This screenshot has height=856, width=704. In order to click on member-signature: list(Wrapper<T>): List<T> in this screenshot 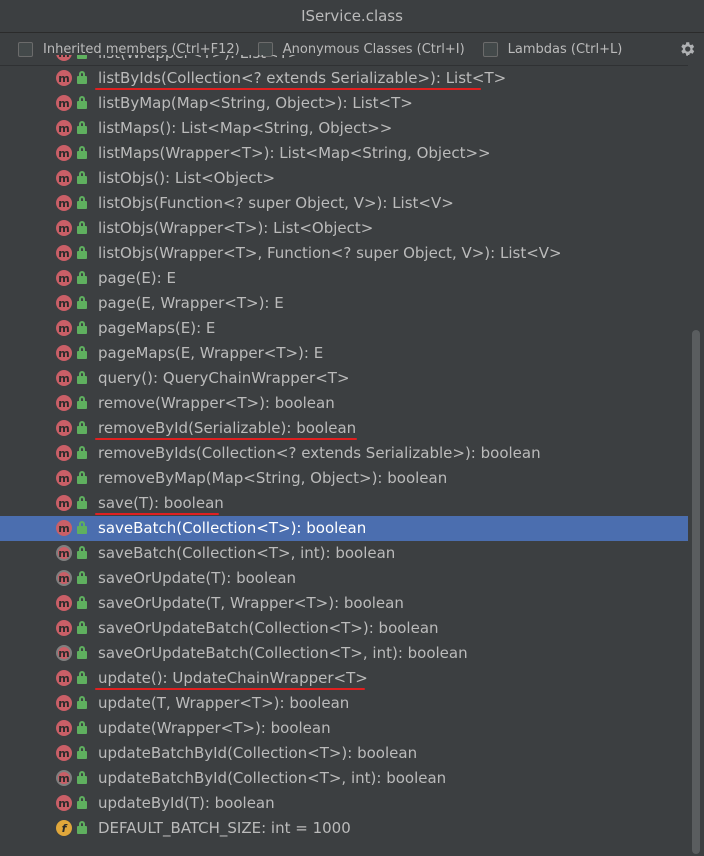, I will do `click(199, 58)`.